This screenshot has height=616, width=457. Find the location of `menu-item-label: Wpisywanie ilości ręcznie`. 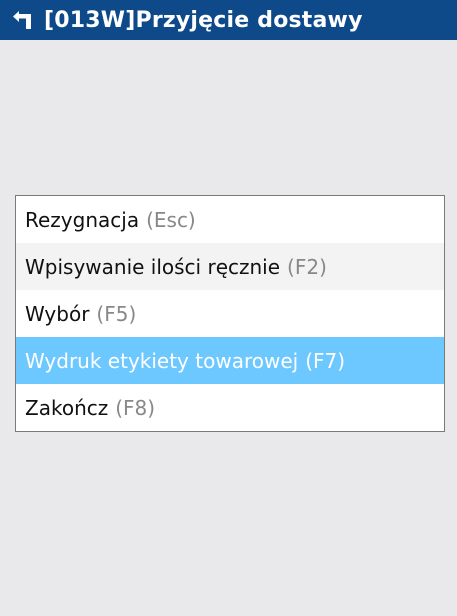

menu-item-label: Wpisywanie ilości ręcznie is located at coordinates (153, 266).